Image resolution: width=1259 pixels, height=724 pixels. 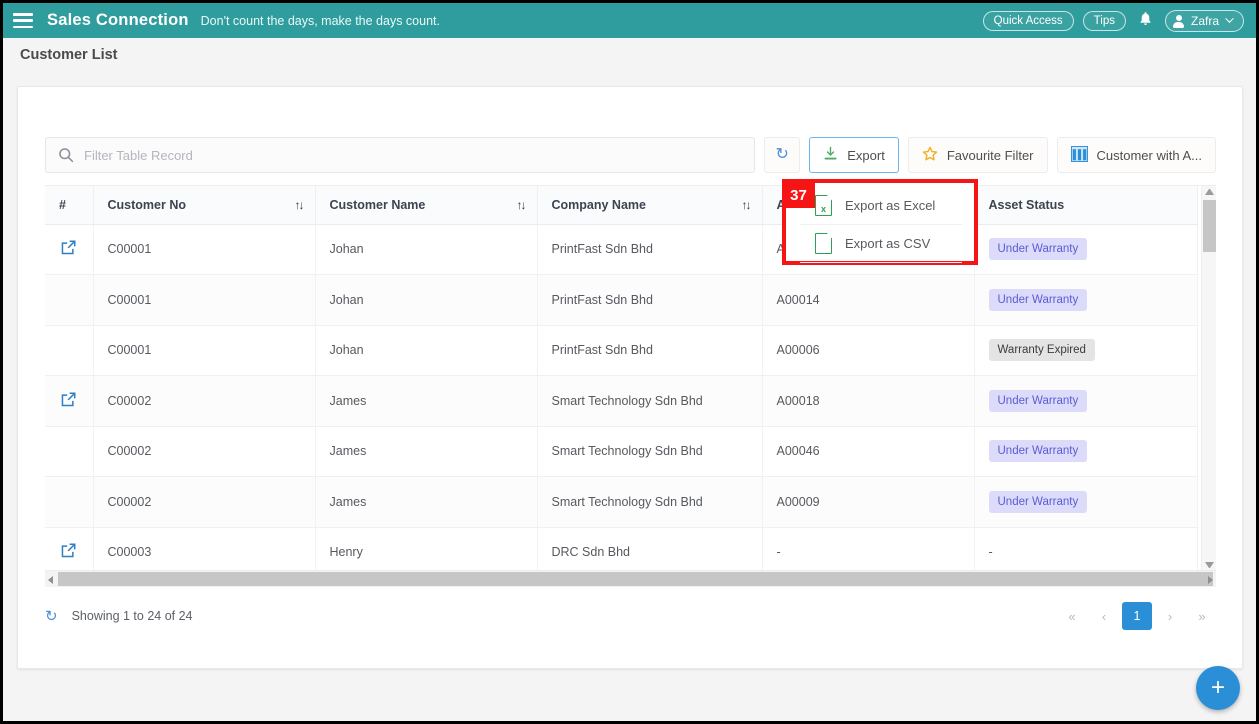 What do you see at coordinates (1208, 378) in the screenshot?
I see `table-vertical-scrollbar` at bounding box center [1208, 378].